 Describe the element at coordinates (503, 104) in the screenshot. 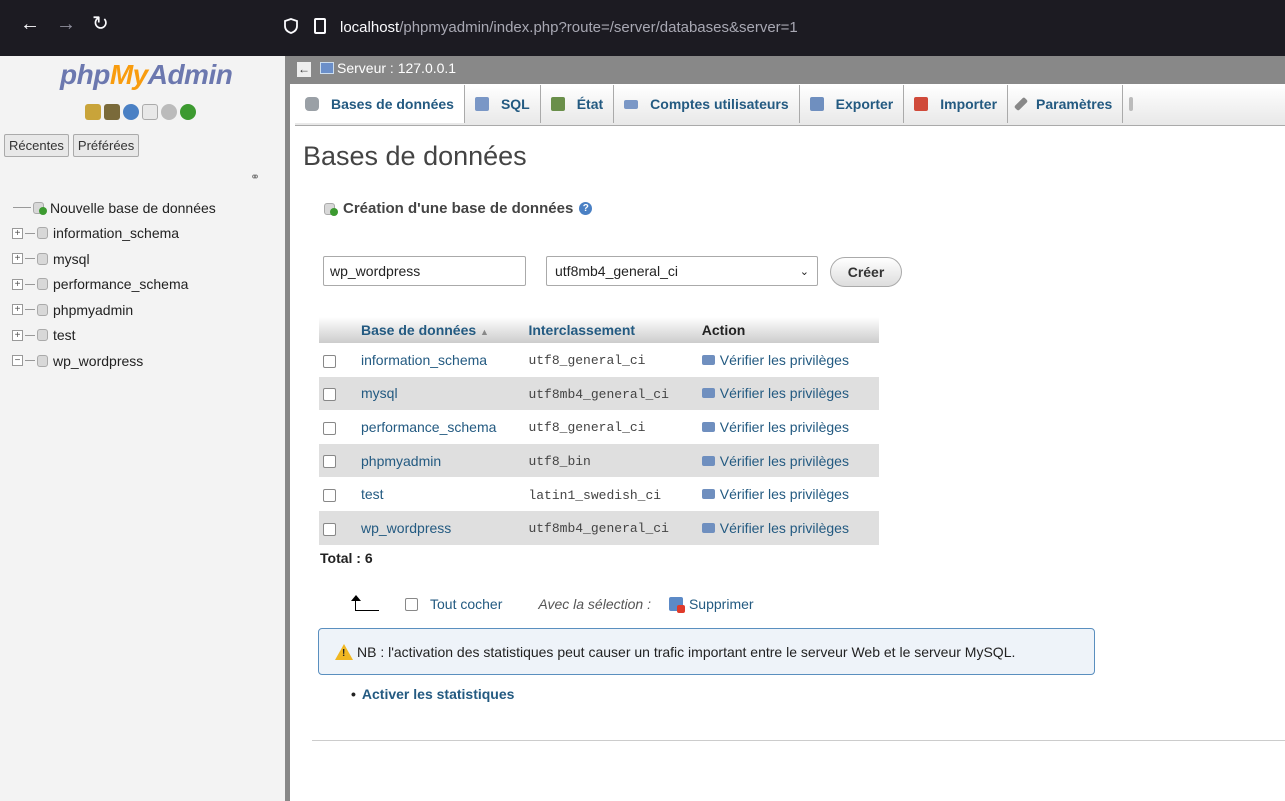

I see `tab-sql: SQL` at that location.